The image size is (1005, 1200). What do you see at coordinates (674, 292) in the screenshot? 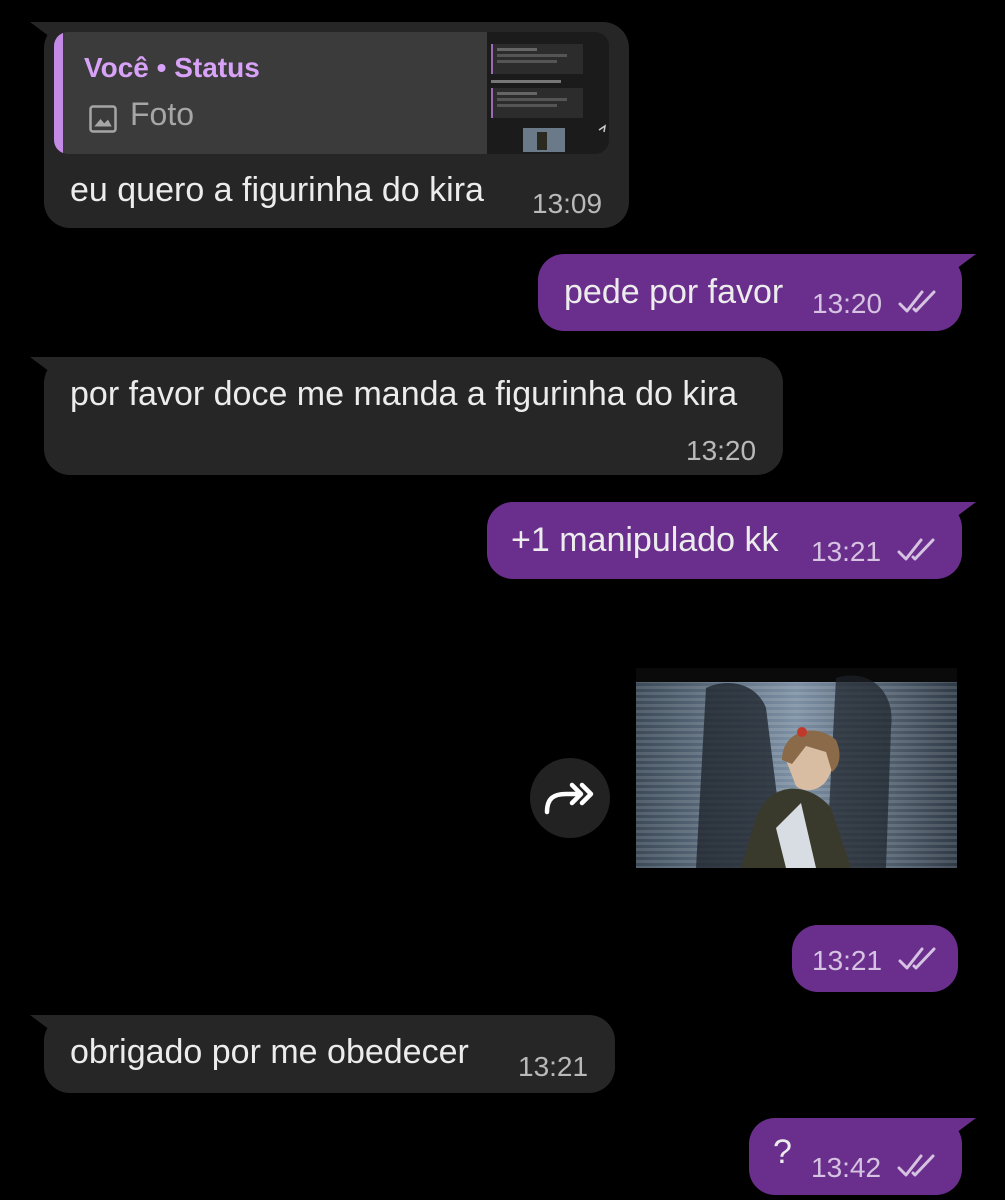
I see `message-text: pede por favor` at bounding box center [674, 292].